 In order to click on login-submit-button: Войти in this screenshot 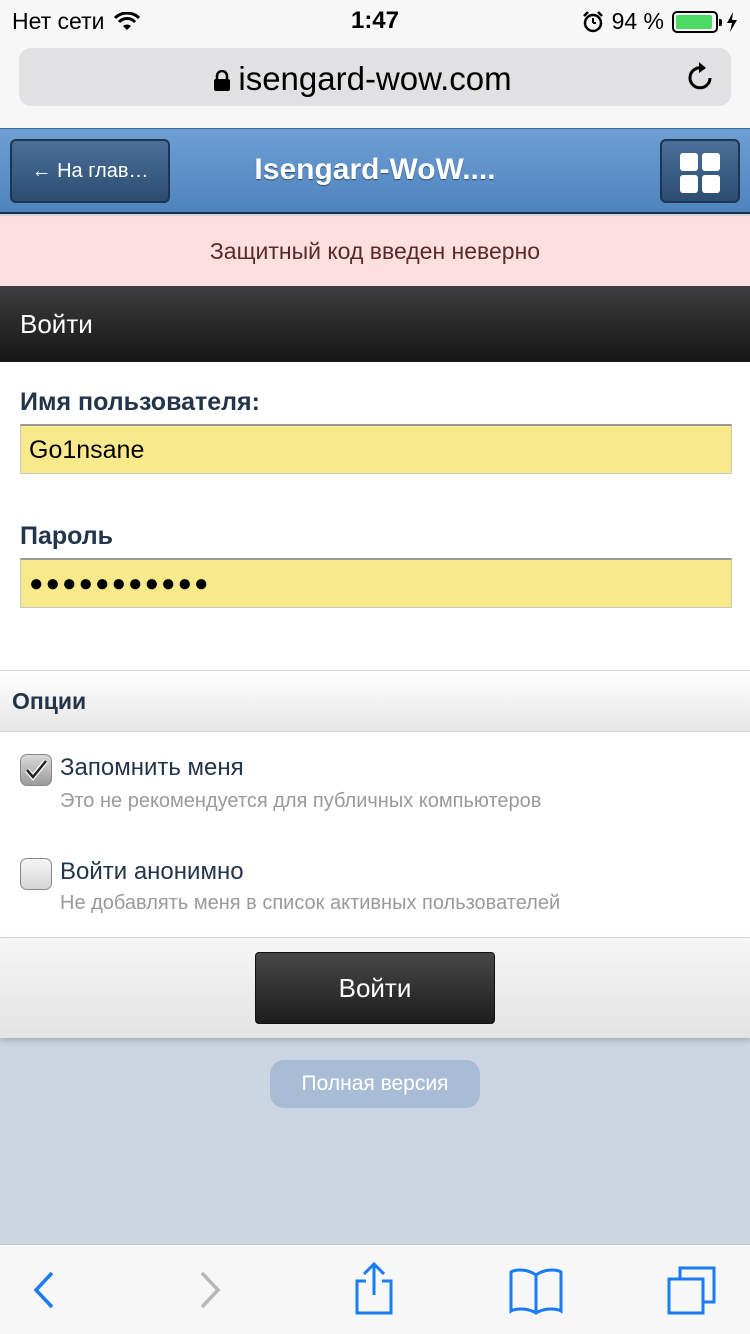, I will do `click(375, 988)`.